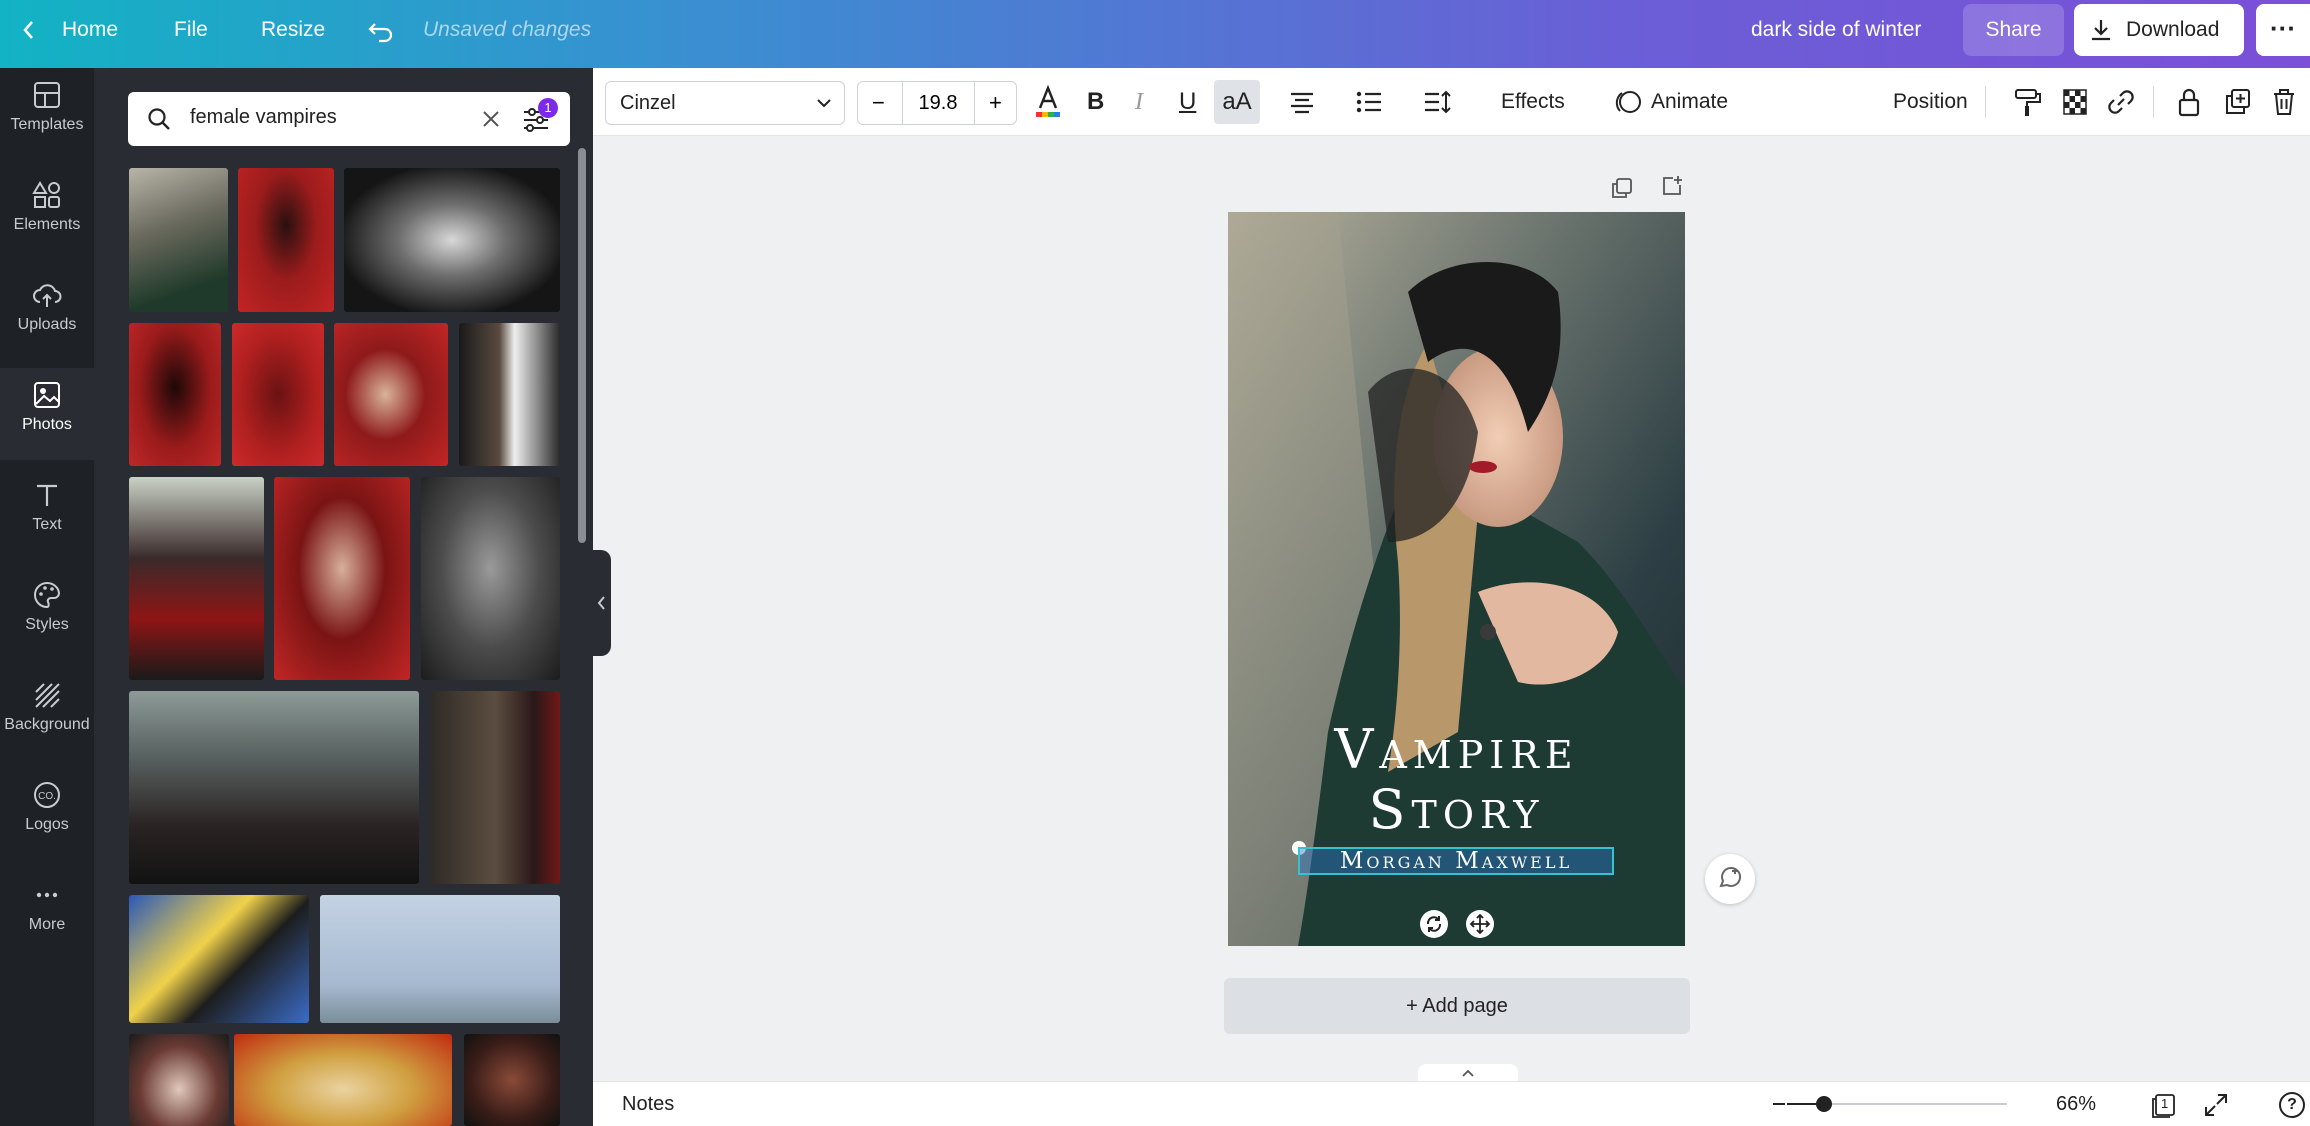 This screenshot has width=2310, height=1126. Describe the element at coordinates (1048, 102) in the screenshot. I see `text-color-button` at that location.